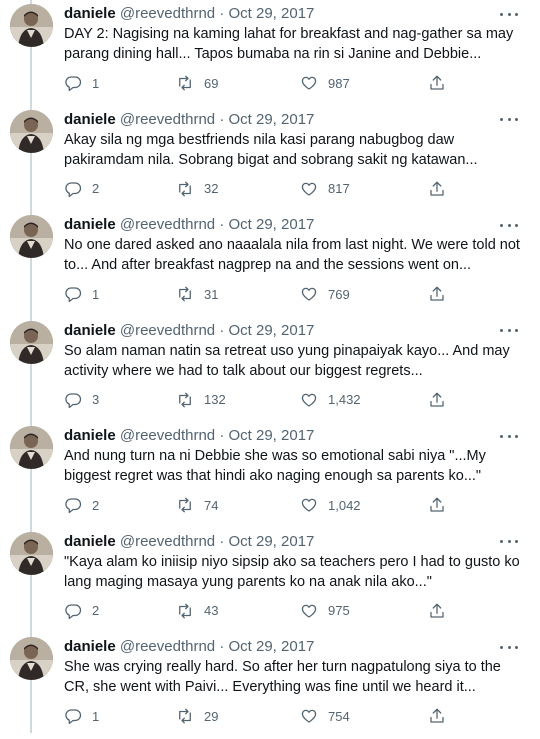 The height and width of the screenshot is (739, 540). What do you see at coordinates (264, 611) in the screenshot?
I see `tweet-actions: 2 43 975` at bounding box center [264, 611].